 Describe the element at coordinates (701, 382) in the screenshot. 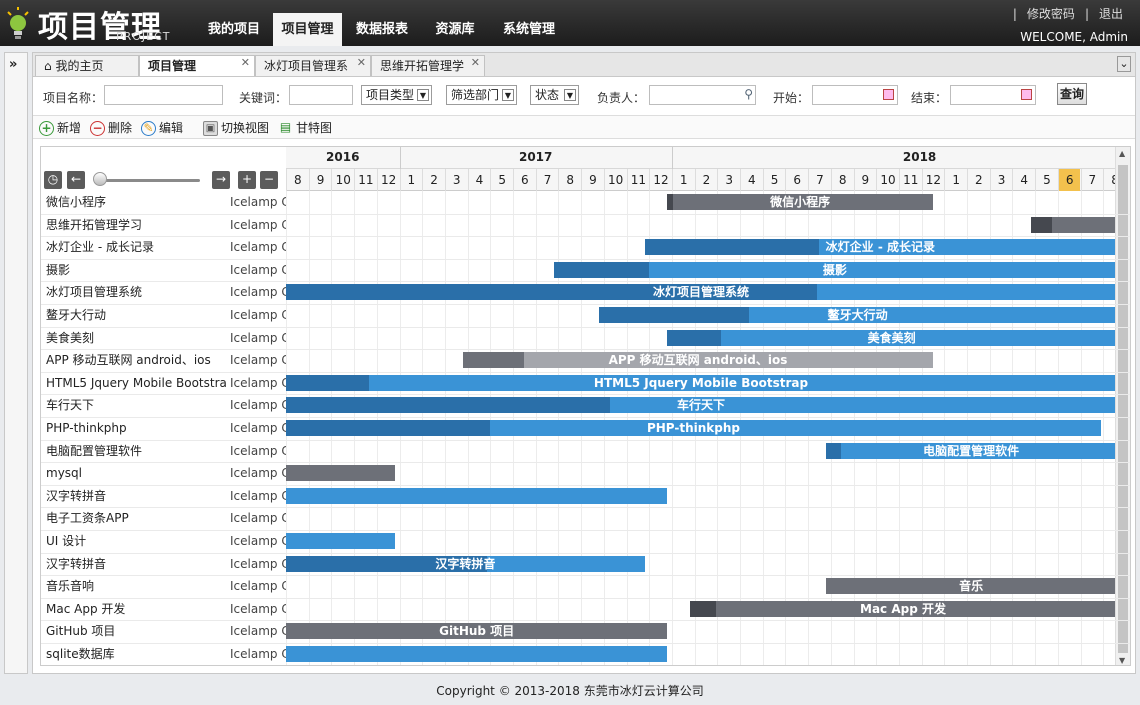

I see `gantt-bar: HTML5 Jquery Mobile Bootstrap` at that location.